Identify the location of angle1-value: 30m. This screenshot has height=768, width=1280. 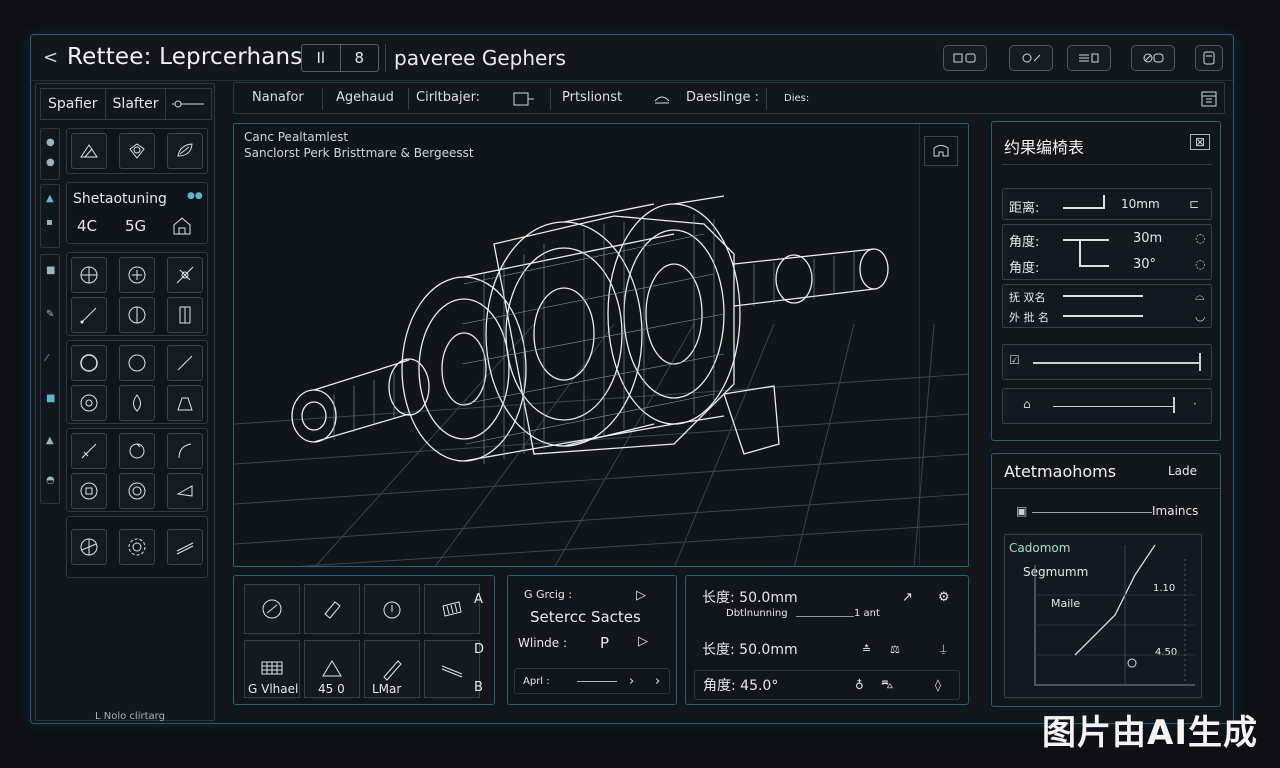
(1147, 238).